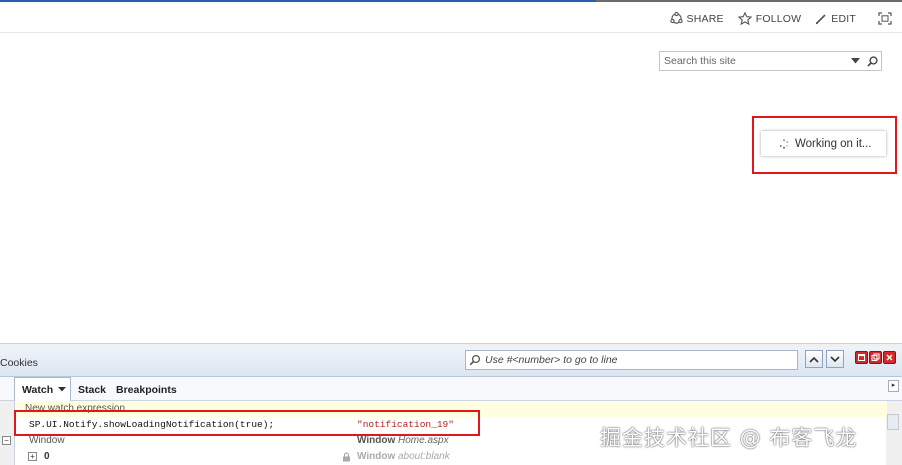 The width and height of the screenshot is (902, 465). I want to click on search-scope-dropdown, so click(855, 61).